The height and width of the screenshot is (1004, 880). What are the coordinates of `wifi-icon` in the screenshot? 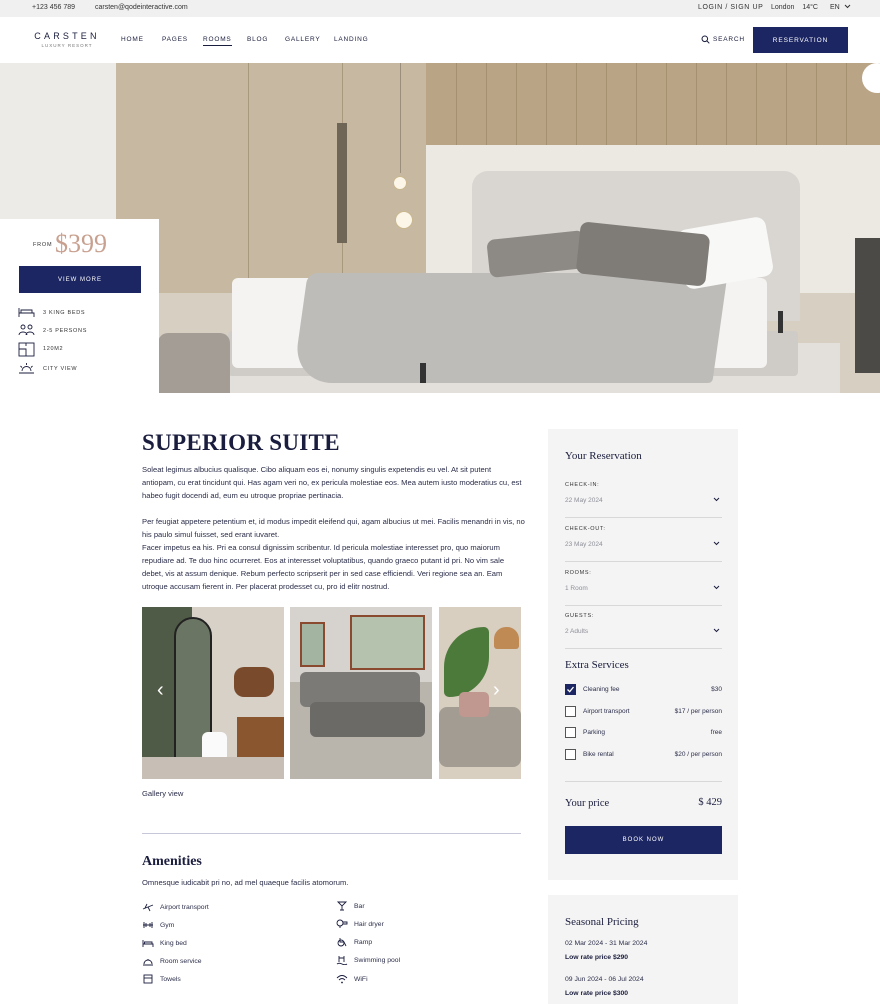 It's located at (342, 979).